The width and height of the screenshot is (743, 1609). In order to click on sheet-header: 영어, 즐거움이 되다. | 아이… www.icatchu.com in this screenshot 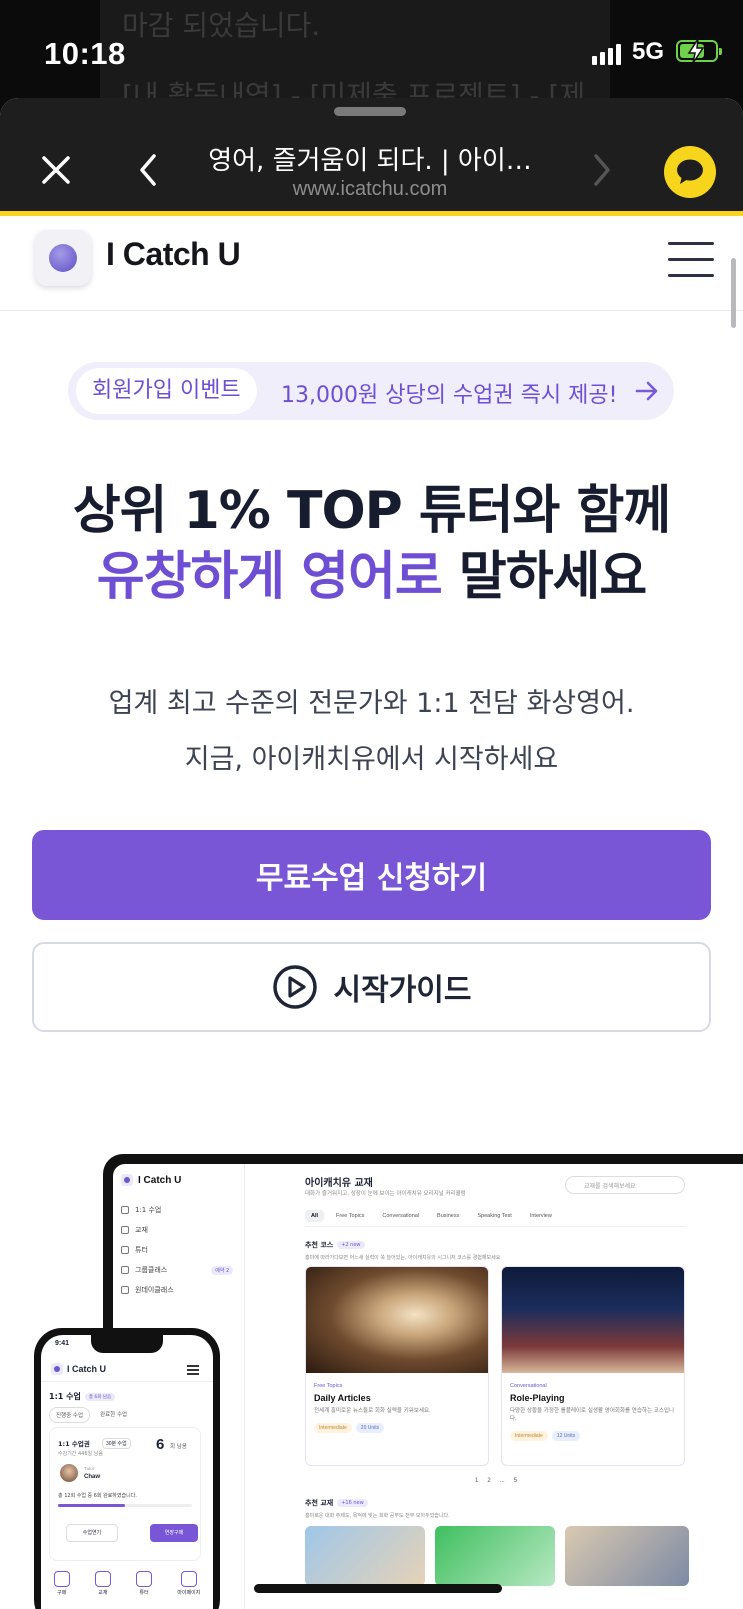, I will do `click(371, 157)`.